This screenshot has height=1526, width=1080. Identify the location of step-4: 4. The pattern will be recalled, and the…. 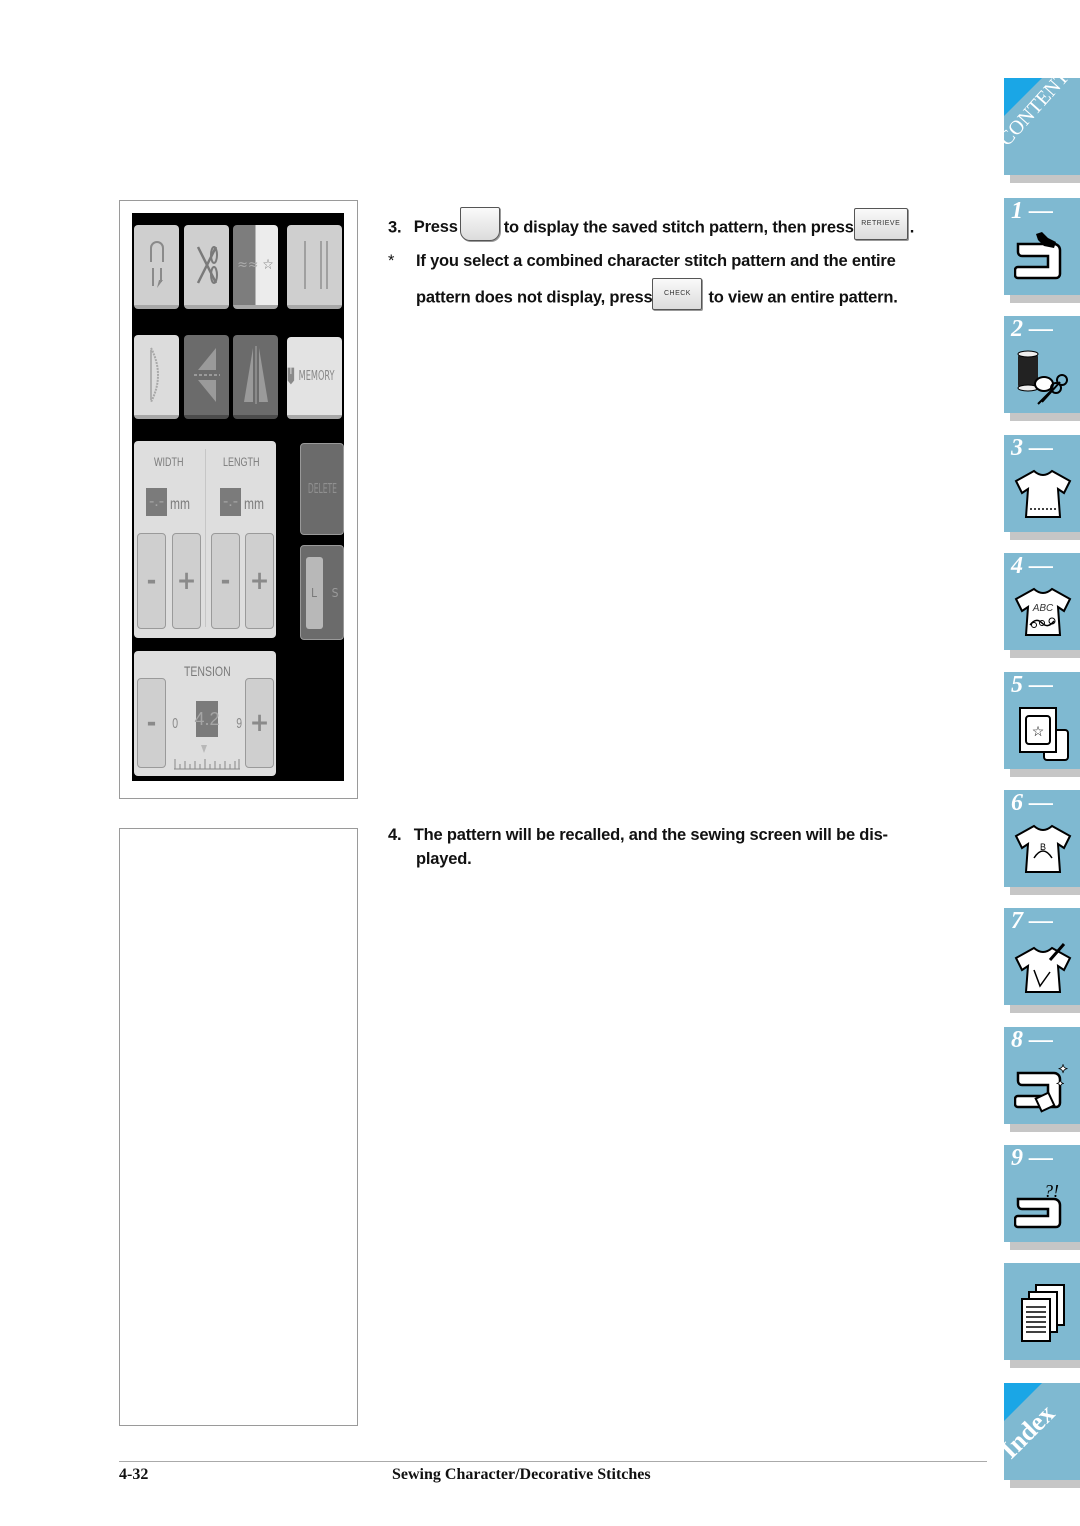
(638, 835).